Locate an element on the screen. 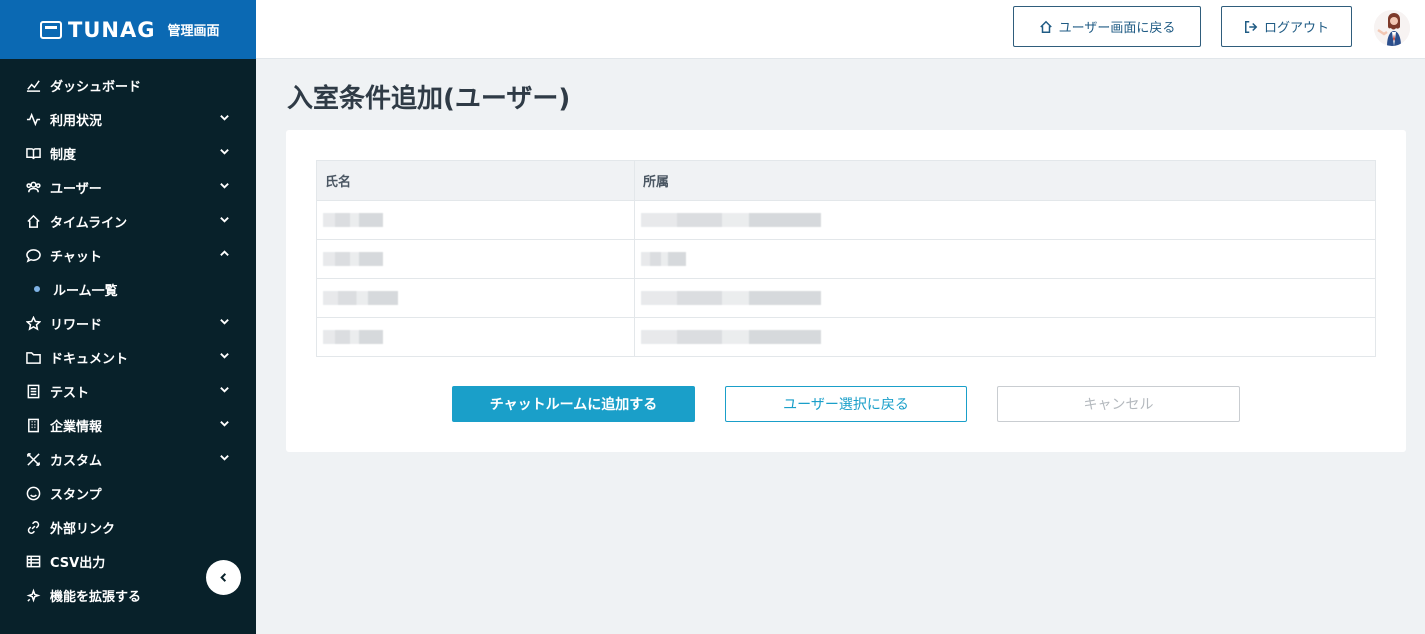 The height and width of the screenshot is (634, 1425). chat-icon is located at coordinates (33, 255).